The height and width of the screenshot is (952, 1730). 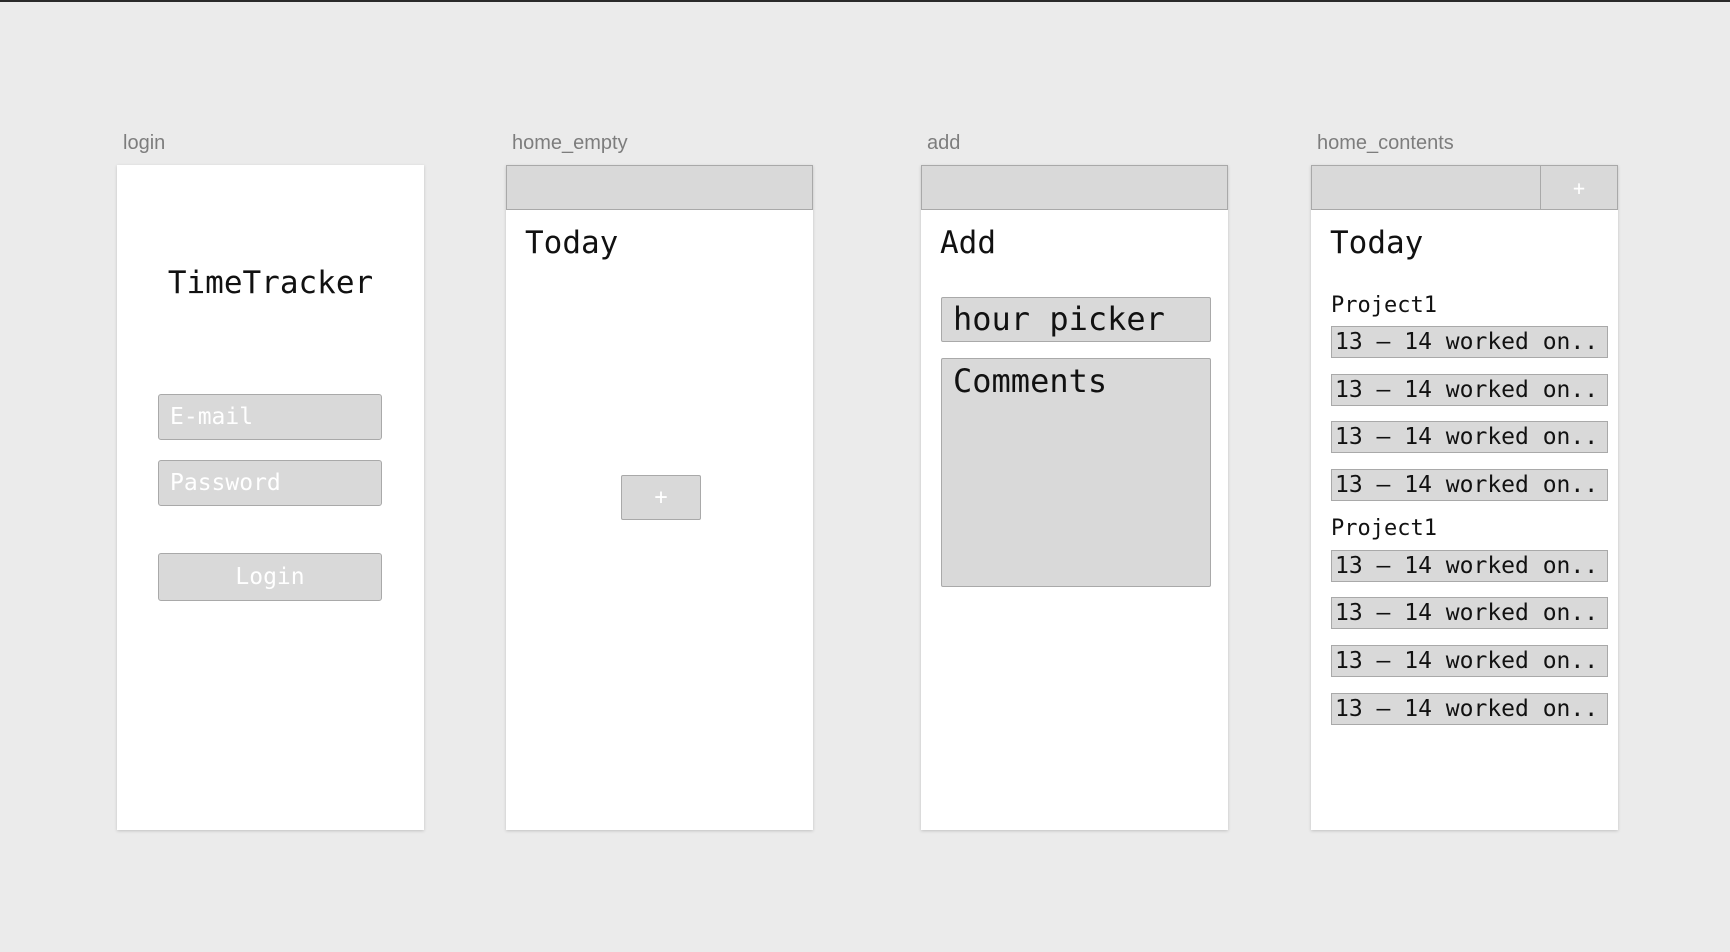 What do you see at coordinates (968, 243) in the screenshot?
I see `page-title: Add` at bounding box center [968, 243].